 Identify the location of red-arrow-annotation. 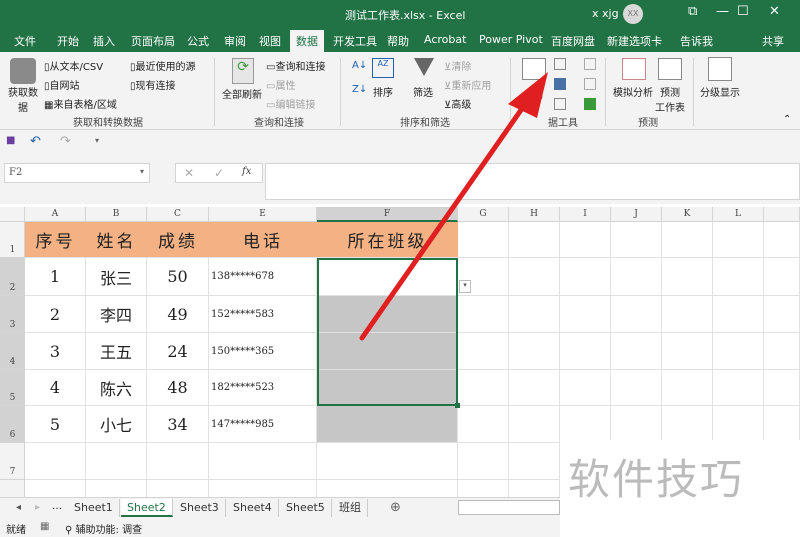
(453, 206).